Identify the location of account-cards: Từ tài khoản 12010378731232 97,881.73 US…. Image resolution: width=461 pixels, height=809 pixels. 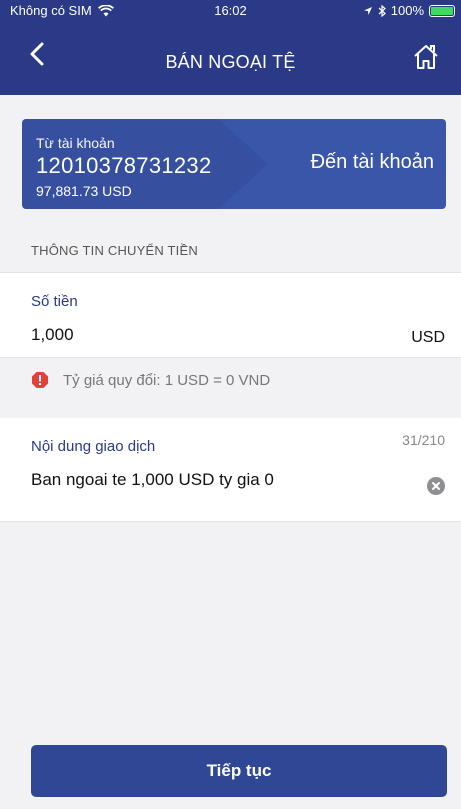
(234, 164).